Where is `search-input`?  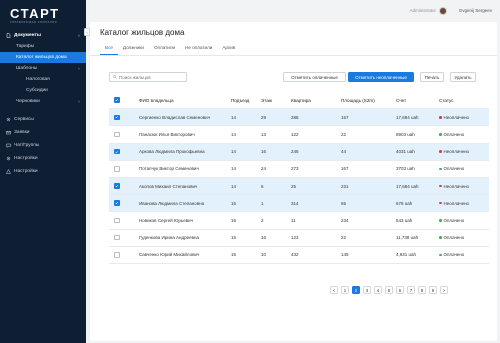
search-input is located at coordinates (152, 77).